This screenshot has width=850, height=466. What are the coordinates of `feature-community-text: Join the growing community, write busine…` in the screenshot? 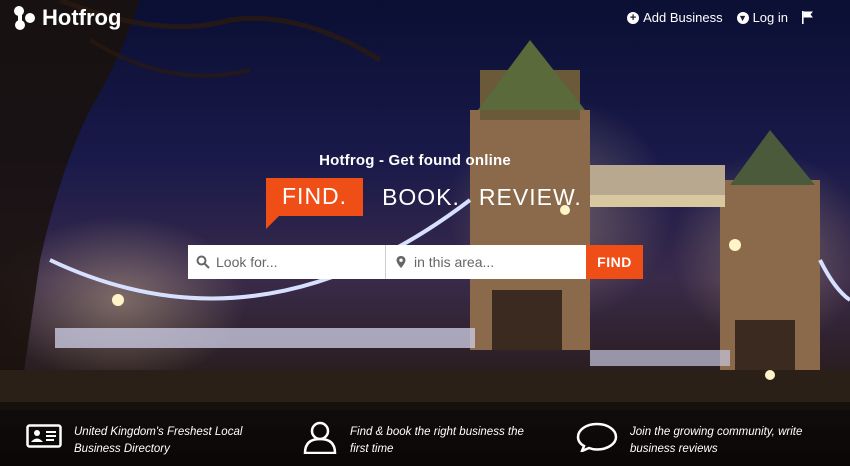 It's located at (716, 440).